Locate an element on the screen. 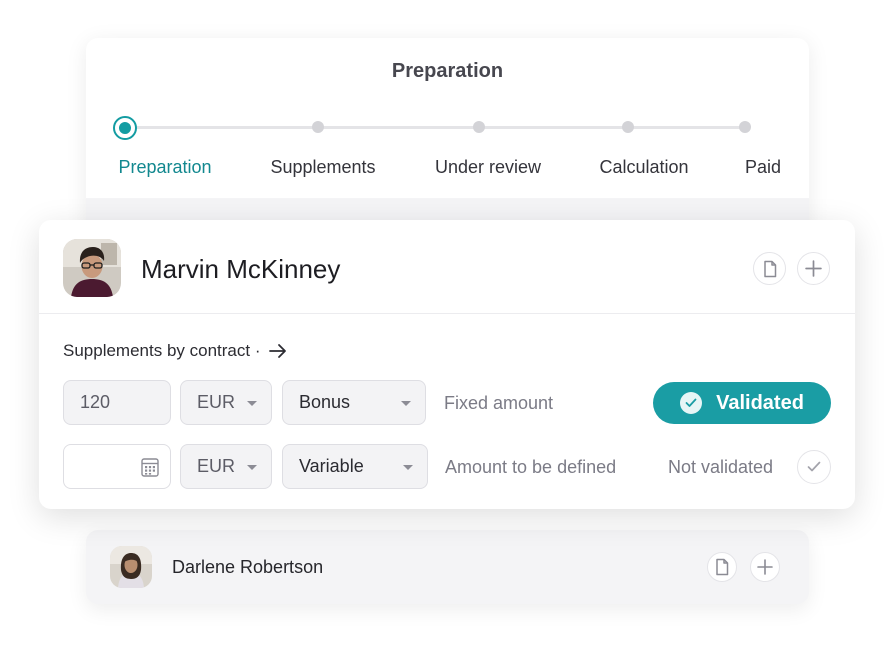  employee-name: Marvin McKinney is located at coordinates (241, 269).